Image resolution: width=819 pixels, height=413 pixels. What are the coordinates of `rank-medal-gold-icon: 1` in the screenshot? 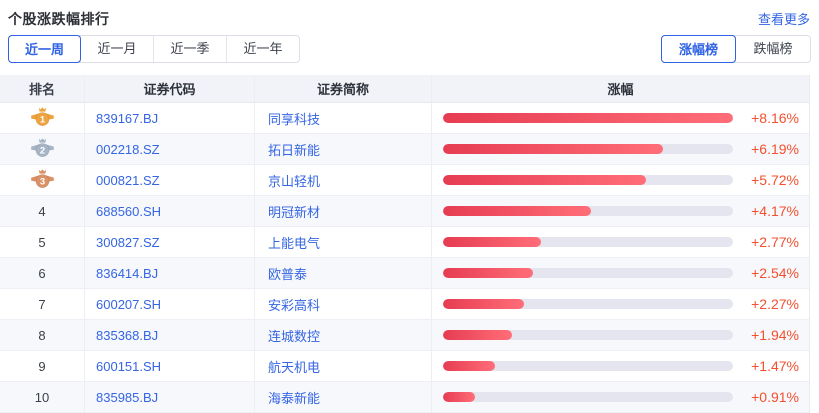 It's located at (42, 117).